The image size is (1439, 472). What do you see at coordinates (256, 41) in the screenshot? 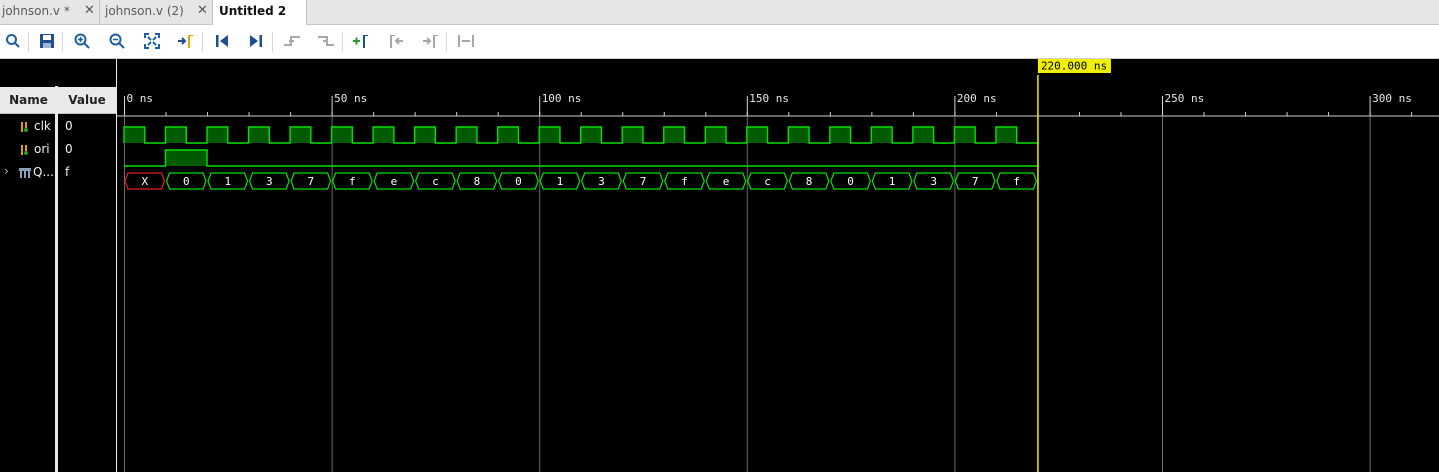
I see `go-to-last-time-icon` at bounding box center [256, 41].